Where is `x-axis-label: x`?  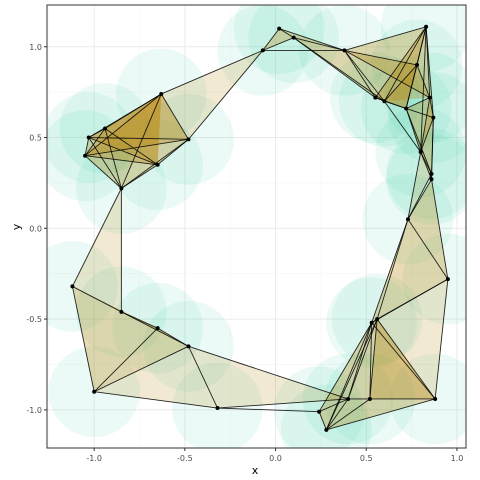
x-axis-label: x is located at coordinates (255, 470).